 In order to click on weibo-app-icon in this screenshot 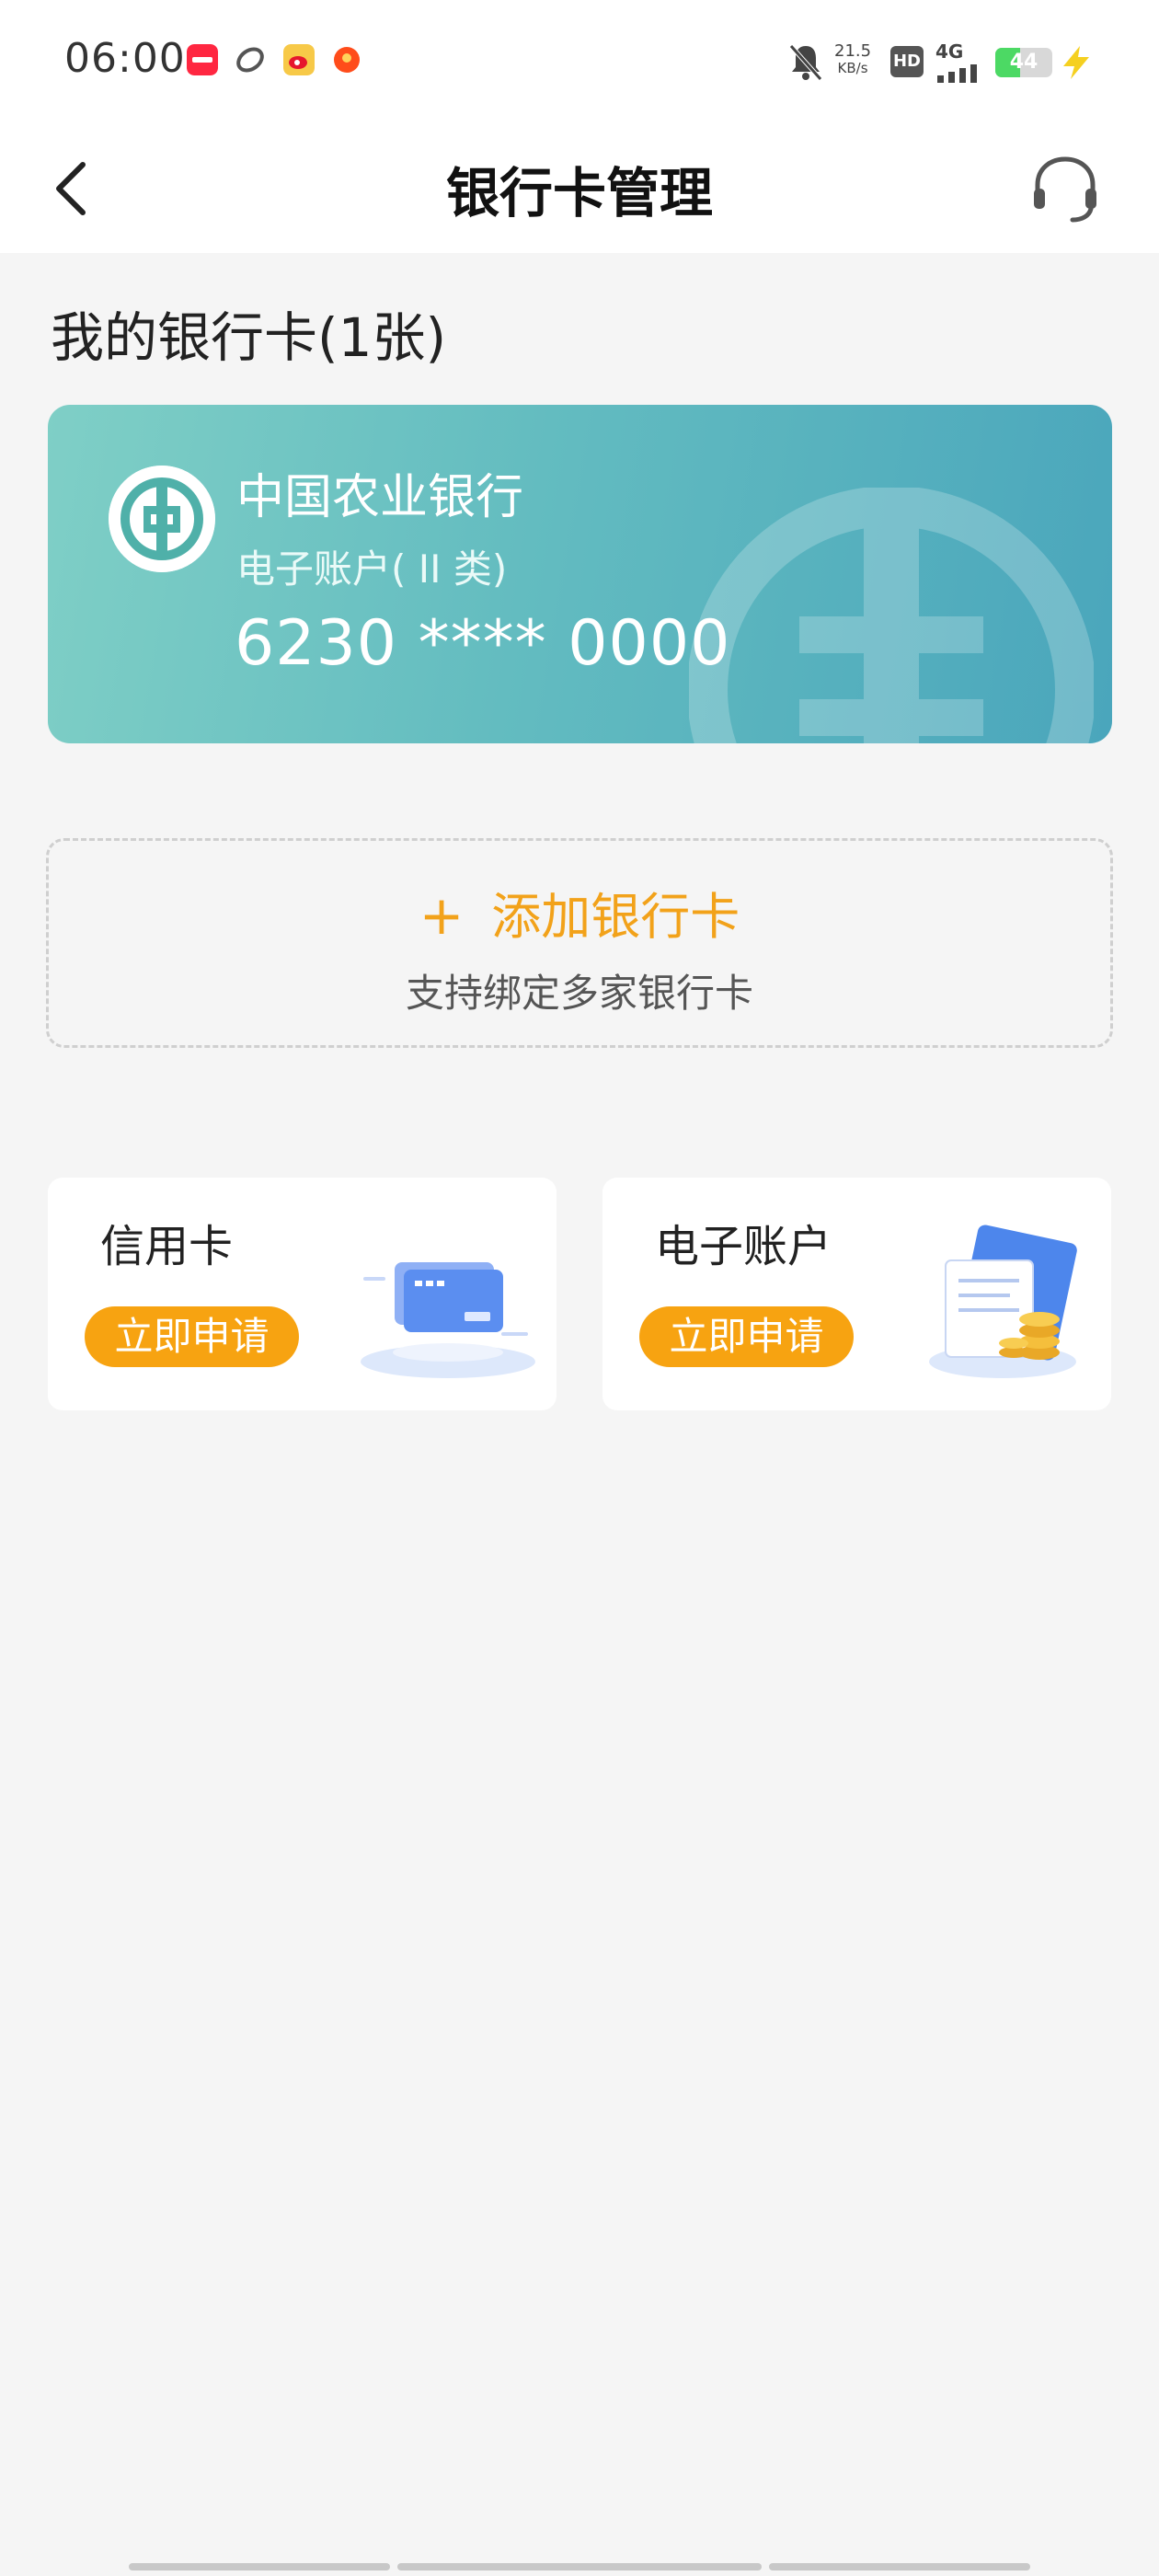, I will do `click(299, 59)`.